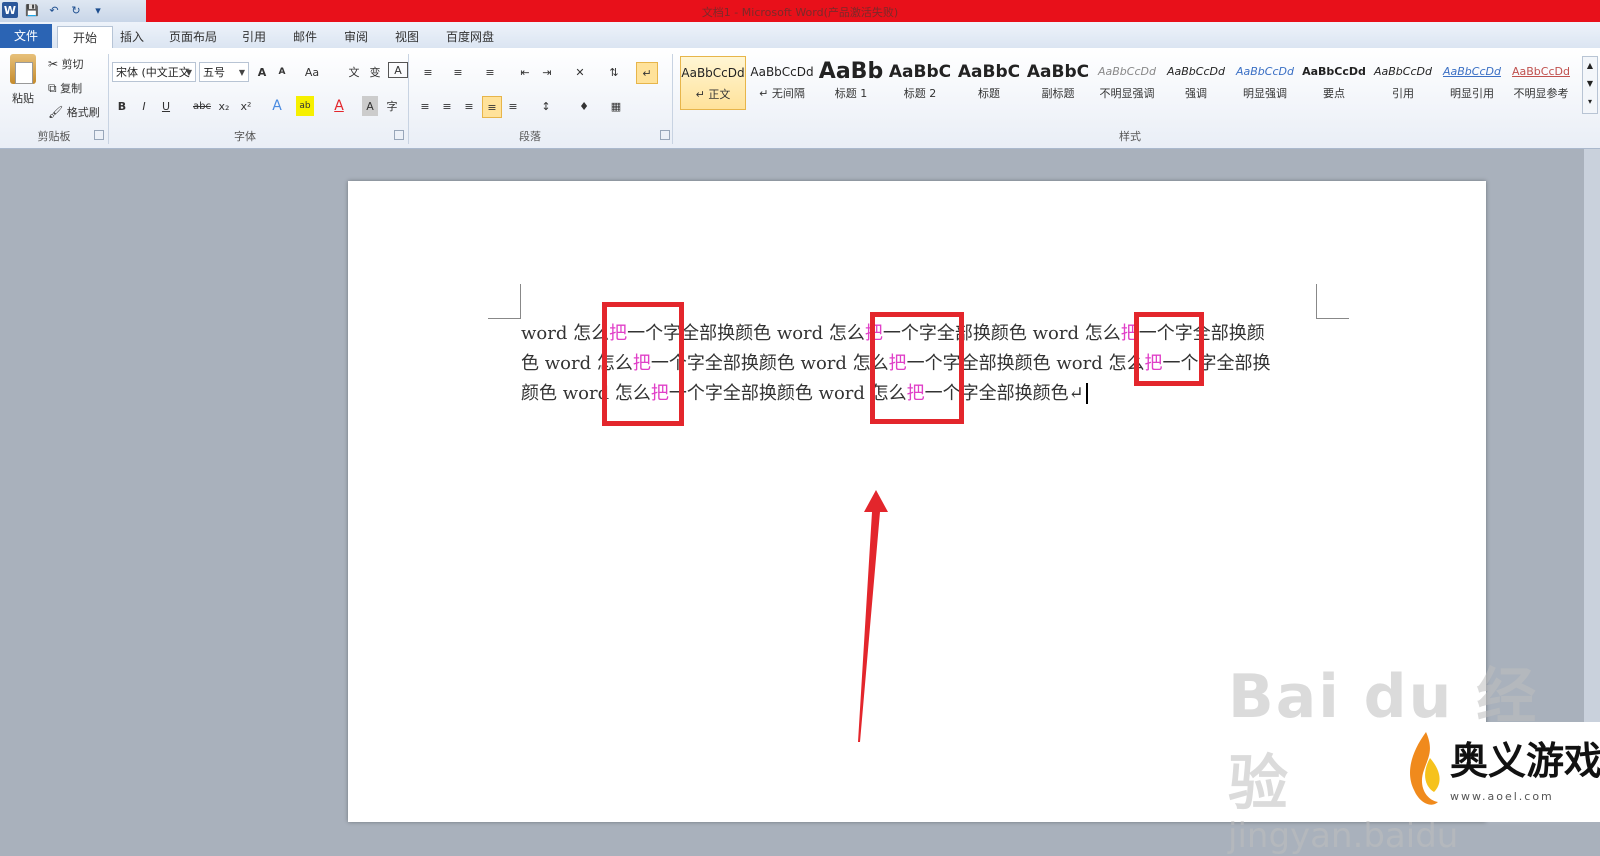 The height and width of the screenshot is (856, 1600). Describe the element at coordinates (1196, 83) in the screenshot. I see `style-emphasis: AaBbCcDd 强调` at that location.